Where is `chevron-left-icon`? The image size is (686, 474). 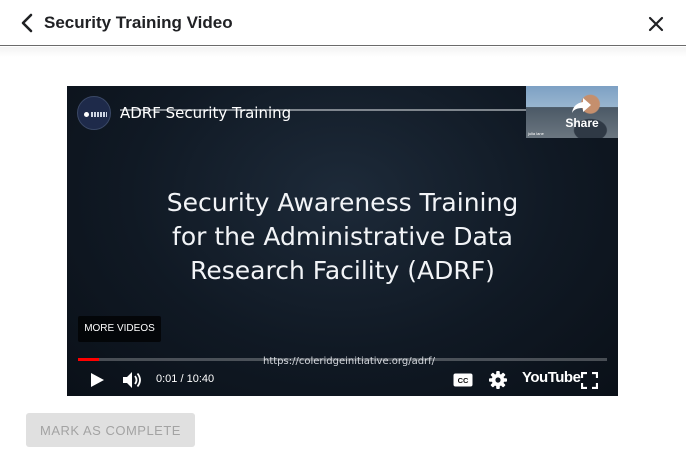
chevron-left-icon is located at coordinates (28, 23).